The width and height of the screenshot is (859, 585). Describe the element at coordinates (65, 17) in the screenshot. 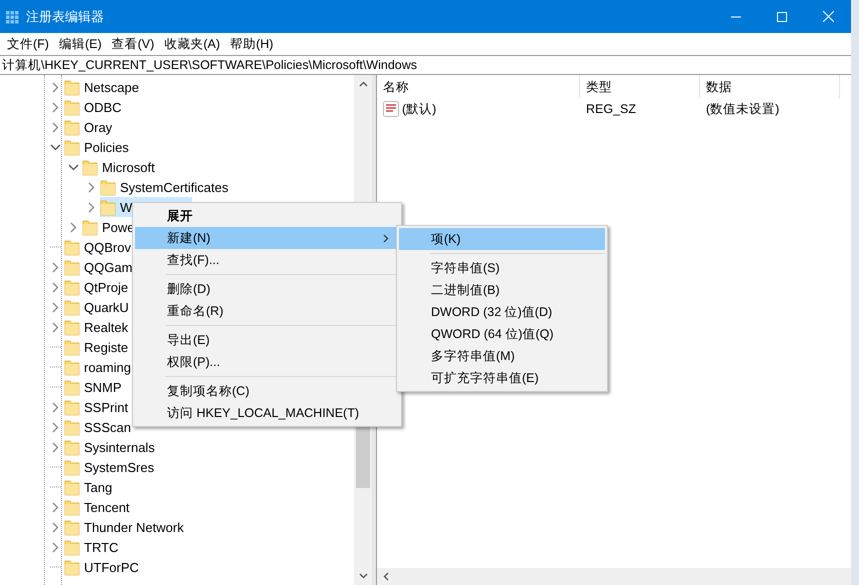

I see `window-title: 注册表编辑器` at that location.